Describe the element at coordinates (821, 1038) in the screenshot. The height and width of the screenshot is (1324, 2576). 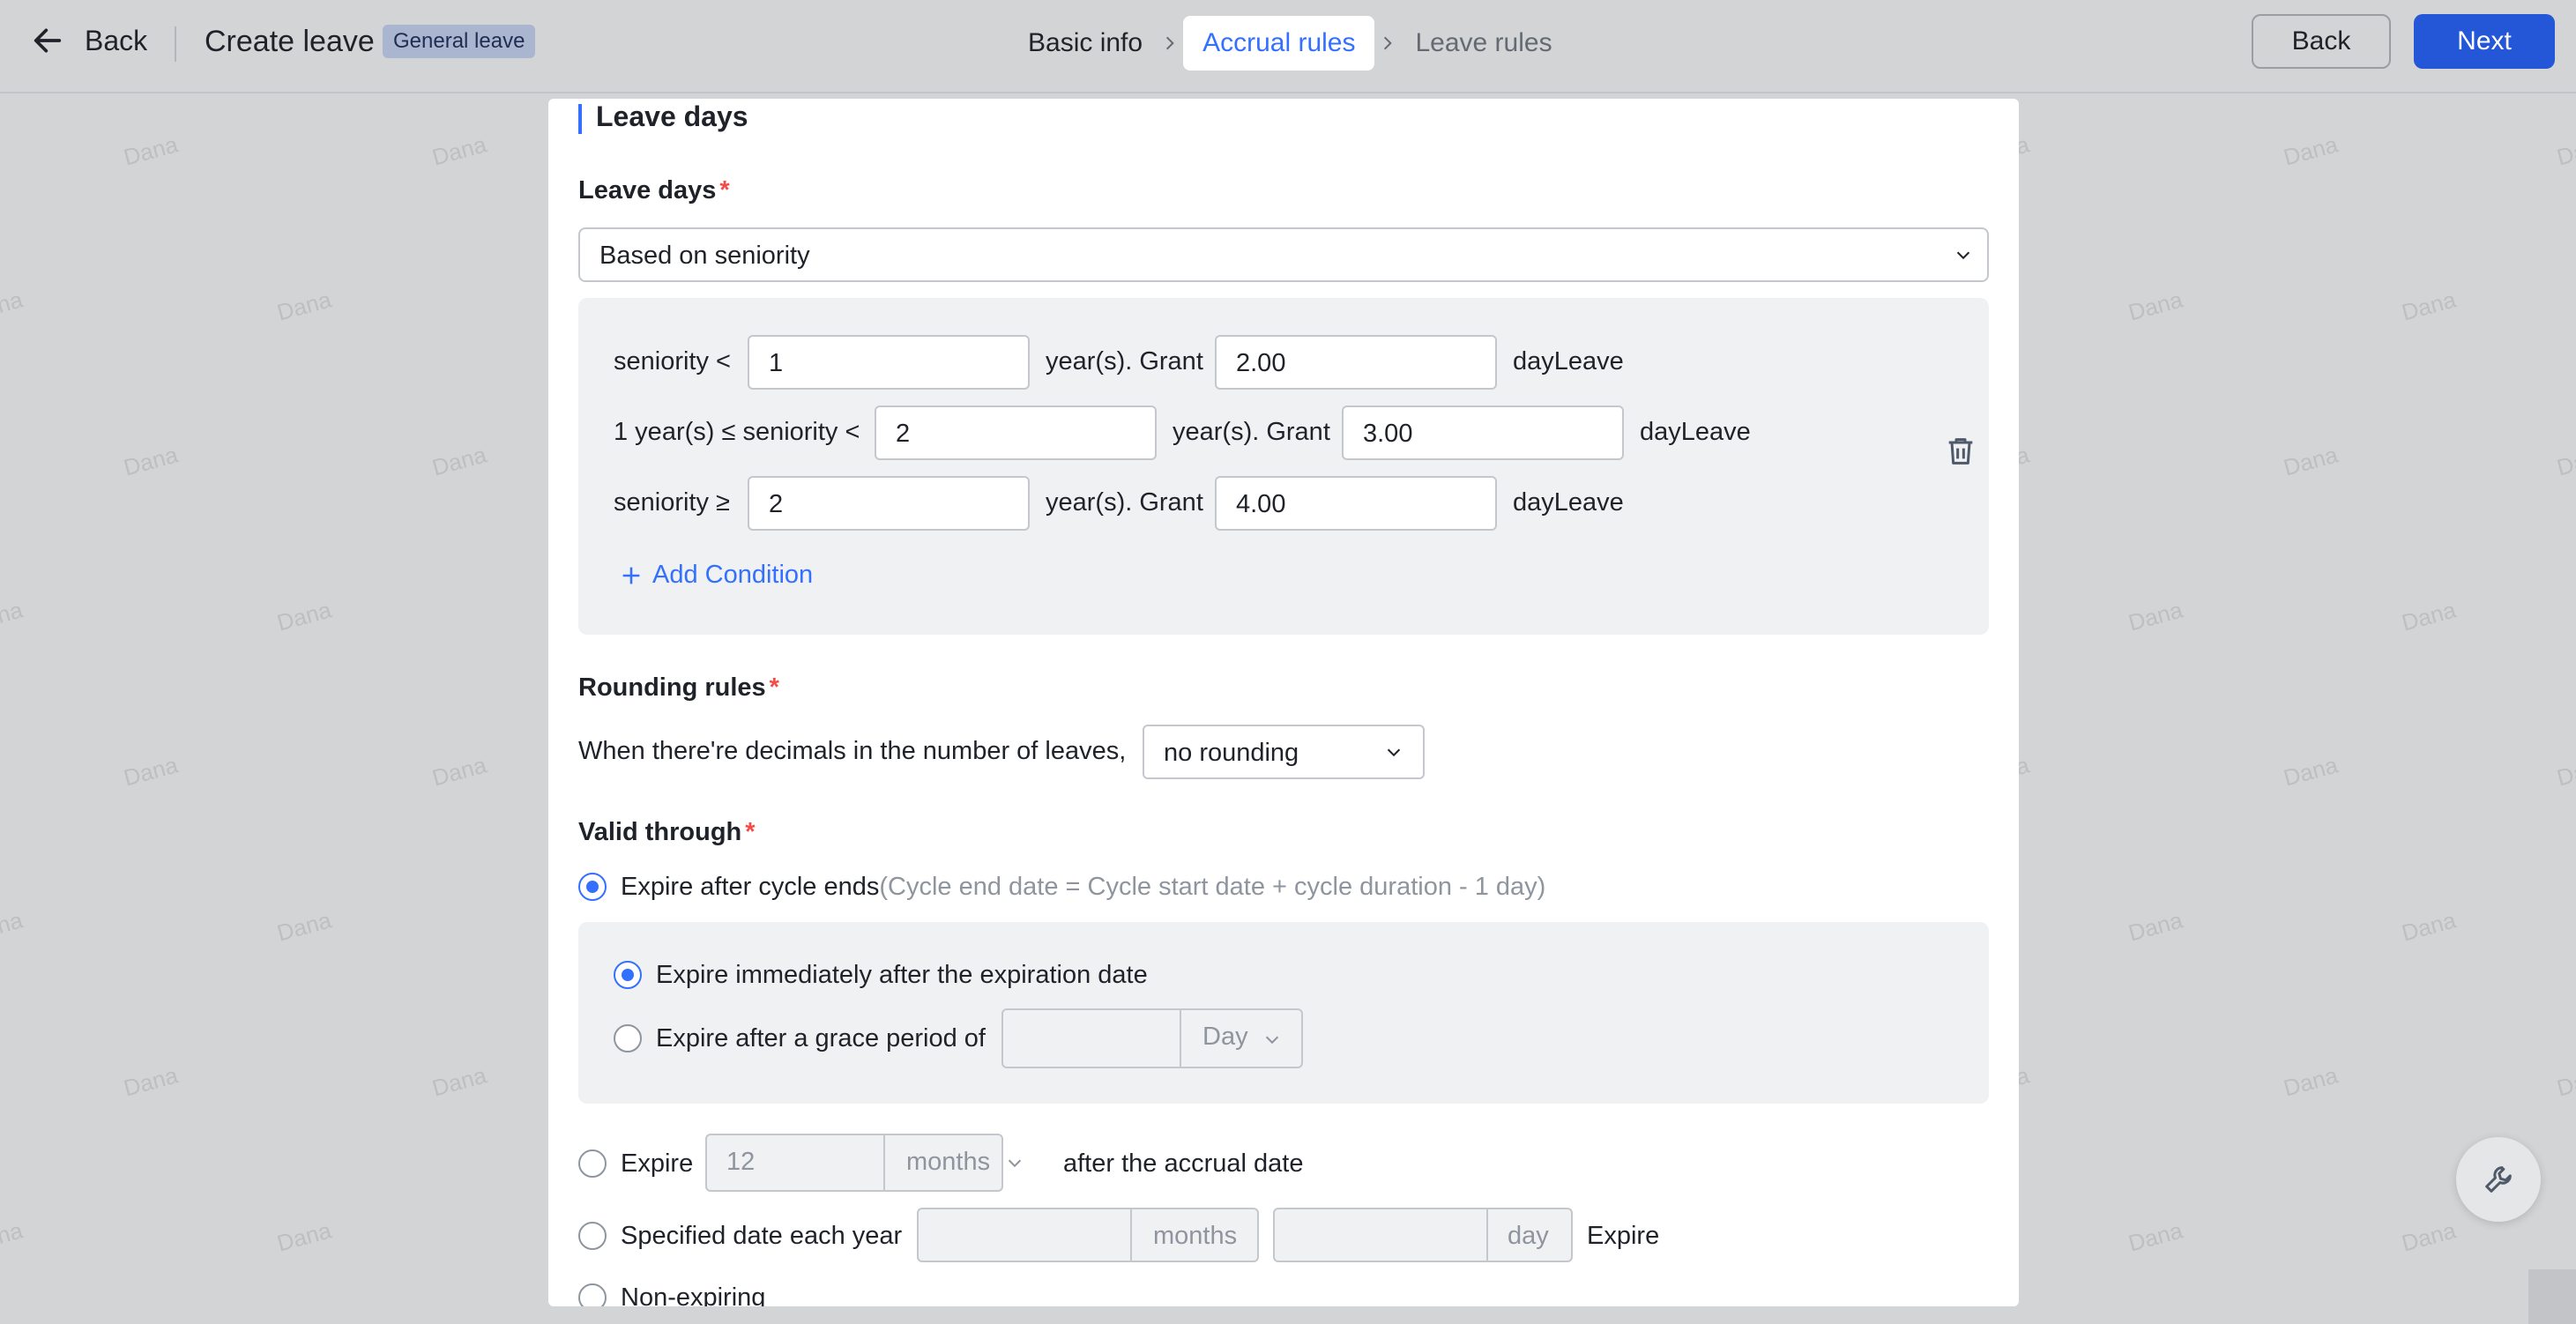
I see `grace-period-label: Expire after a grace period of` at that location.